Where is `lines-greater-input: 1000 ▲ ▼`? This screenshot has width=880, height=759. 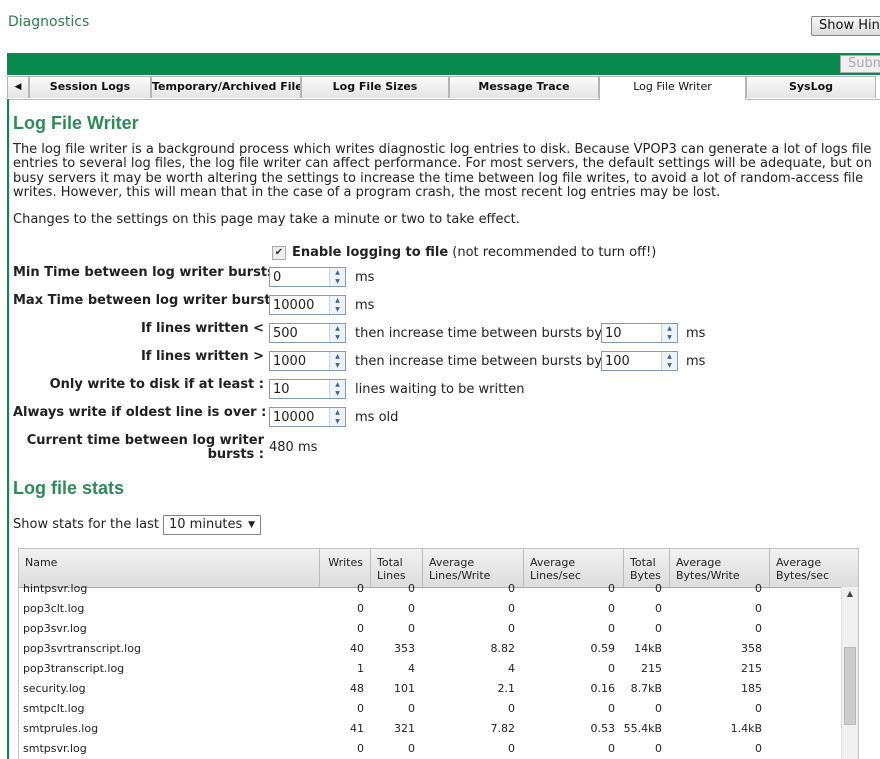 lines-greater-input: 1000 ▲ ▼ is located at coordinates (307, 361).